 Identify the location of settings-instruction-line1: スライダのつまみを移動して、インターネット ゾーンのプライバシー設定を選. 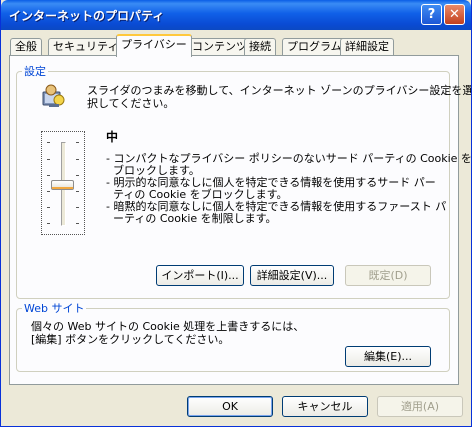
(279, 90).